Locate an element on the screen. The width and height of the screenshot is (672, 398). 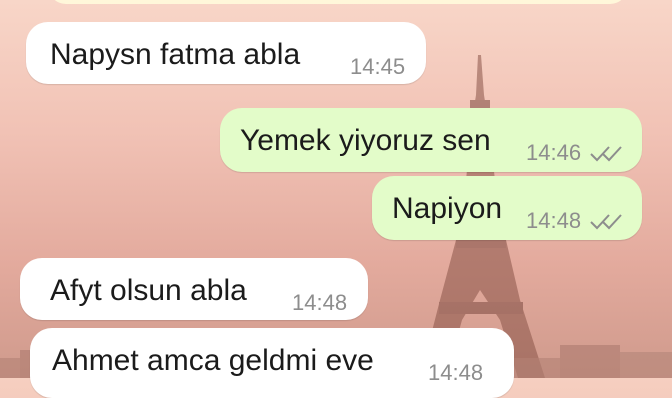
message-text: Ahmet amca geldmi eve is located at coordinates (213, 360).